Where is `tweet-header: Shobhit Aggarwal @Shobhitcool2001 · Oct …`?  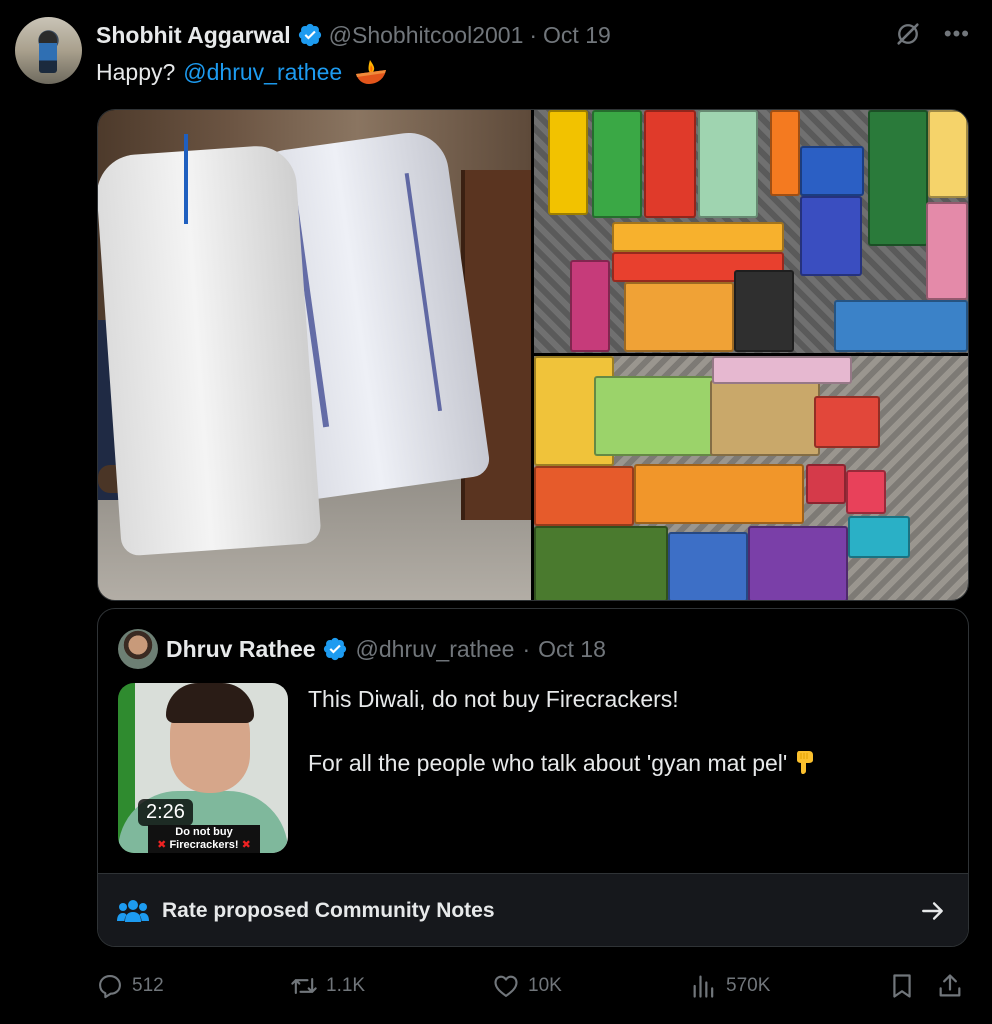 tweet-header: Shobhit Aggarwal @Shobhitcool2001 · Oct … is located at coordinates (353, 35).